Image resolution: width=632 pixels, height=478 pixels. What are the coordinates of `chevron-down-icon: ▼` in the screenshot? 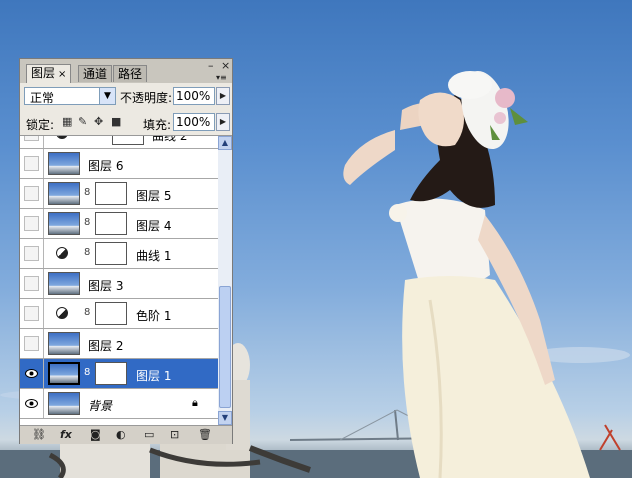 It's located at (107, 96).